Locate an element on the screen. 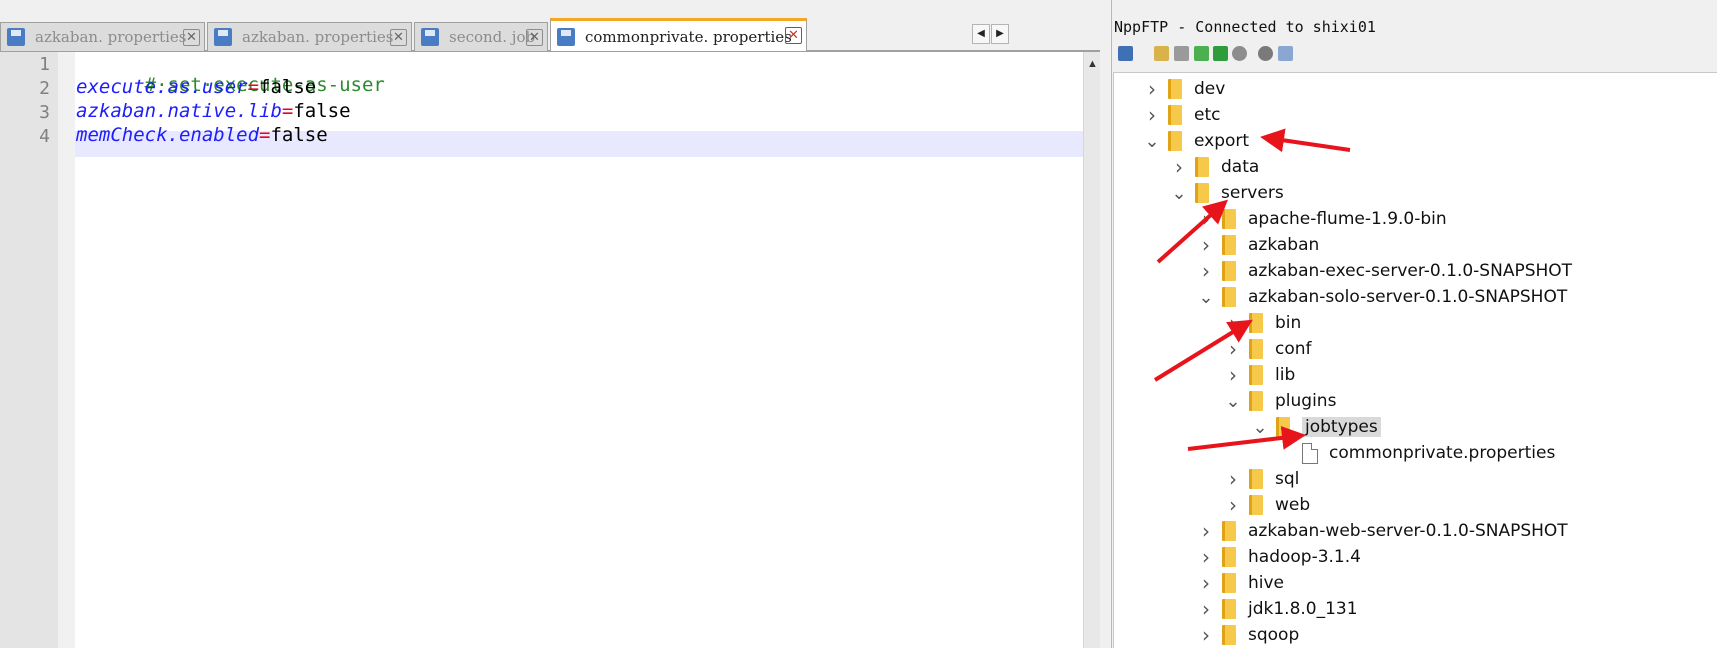 Image resolution: width=1717 pixels, height=648 pixels. tree-folder-item: › apache-flume-1.9.0-bin is located at coordinates (1321, 219).